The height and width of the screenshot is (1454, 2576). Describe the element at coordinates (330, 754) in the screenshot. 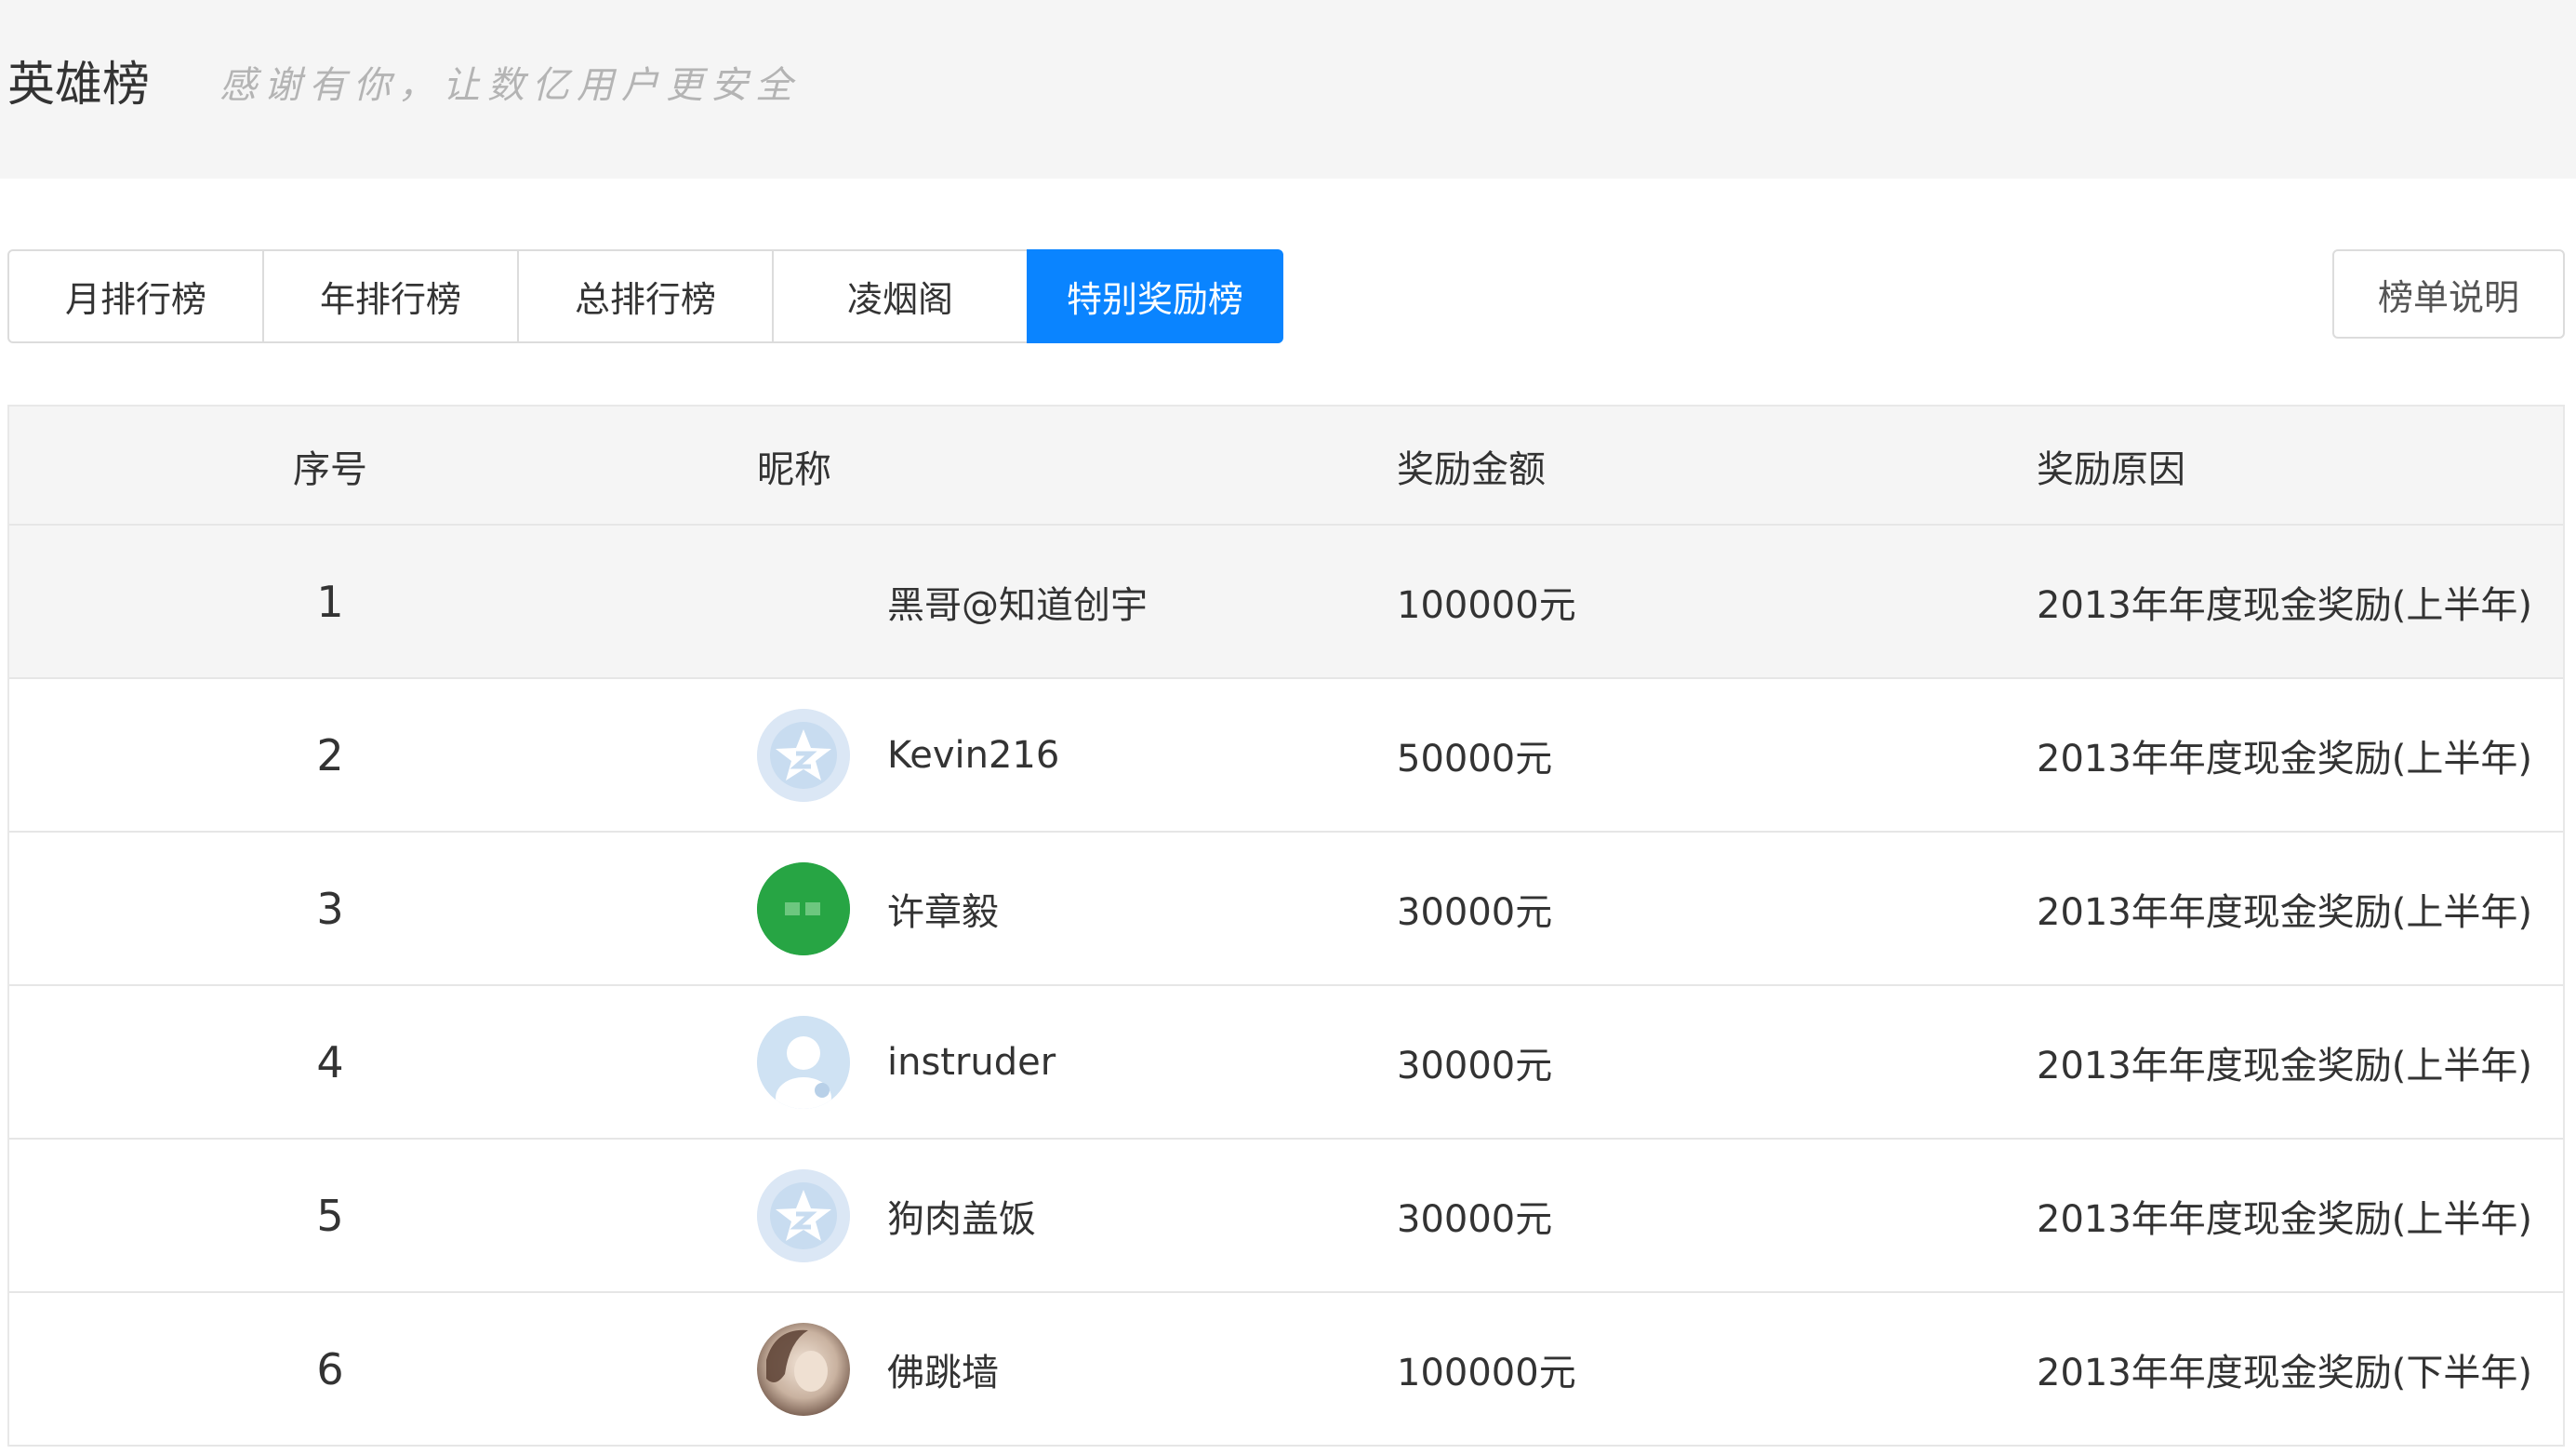

I see `row-number: 2` at that location.